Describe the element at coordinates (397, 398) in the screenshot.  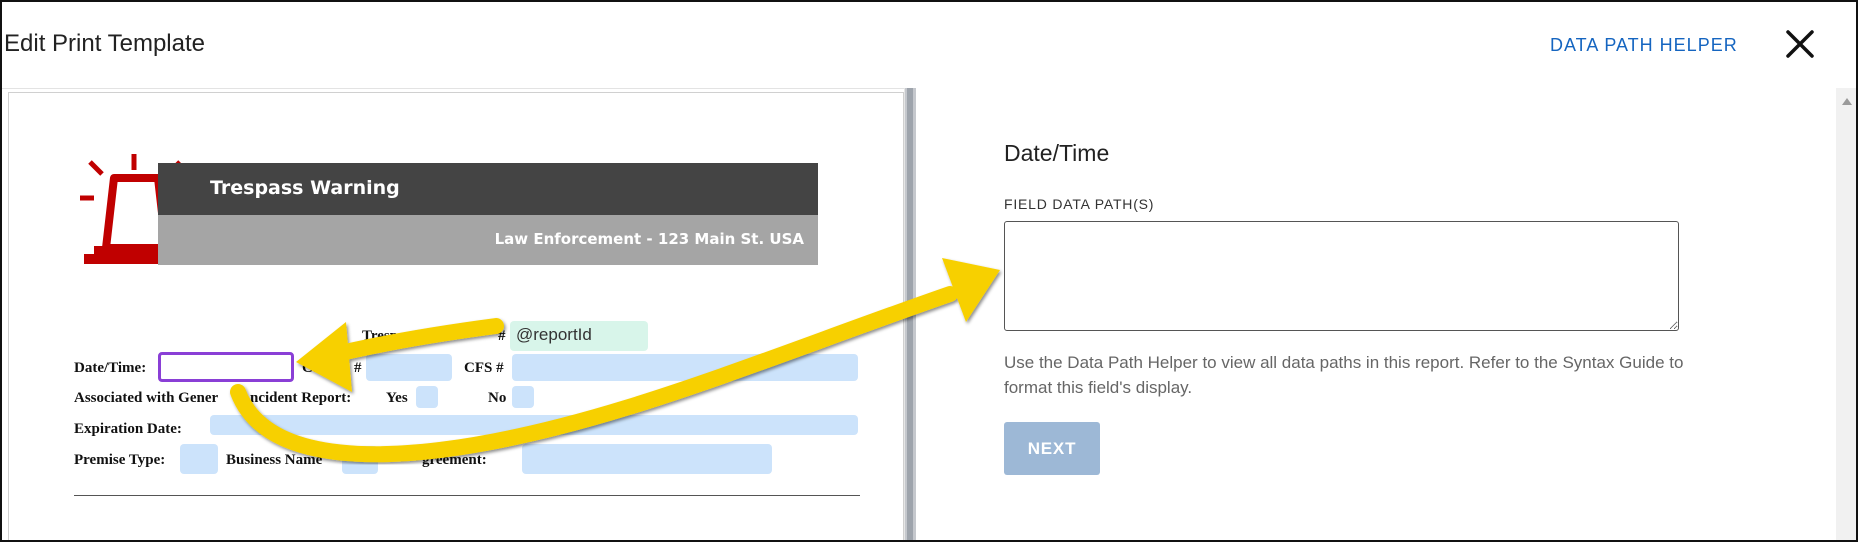
I see `yes-label: Yes` at that location.